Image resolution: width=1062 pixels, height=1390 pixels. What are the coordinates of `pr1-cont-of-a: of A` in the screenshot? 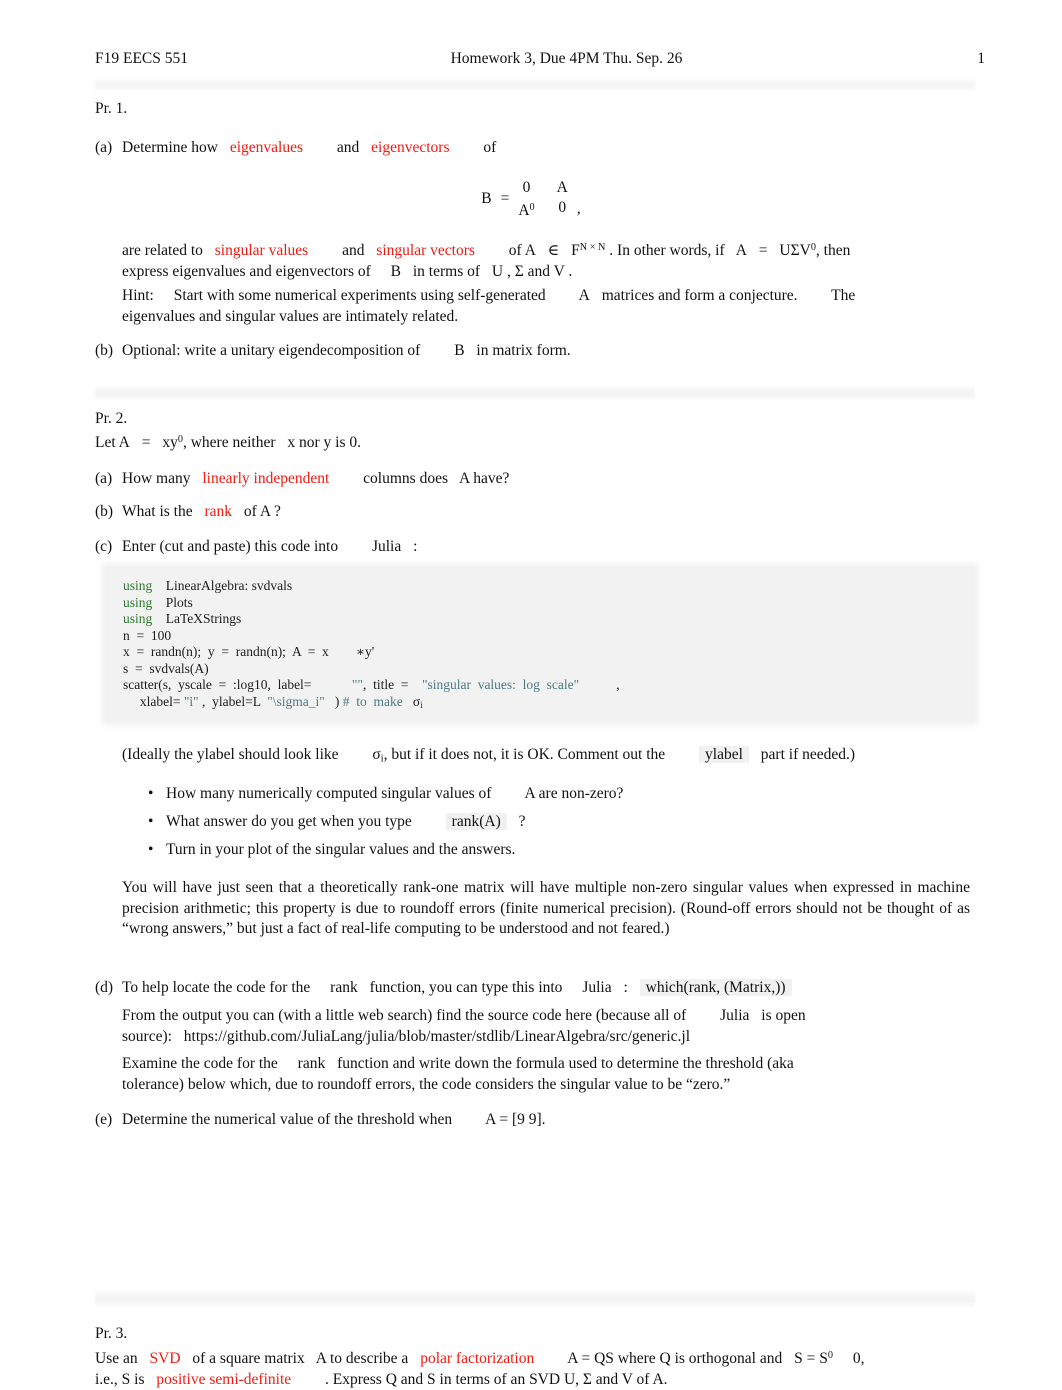 It's located at (522, 251).